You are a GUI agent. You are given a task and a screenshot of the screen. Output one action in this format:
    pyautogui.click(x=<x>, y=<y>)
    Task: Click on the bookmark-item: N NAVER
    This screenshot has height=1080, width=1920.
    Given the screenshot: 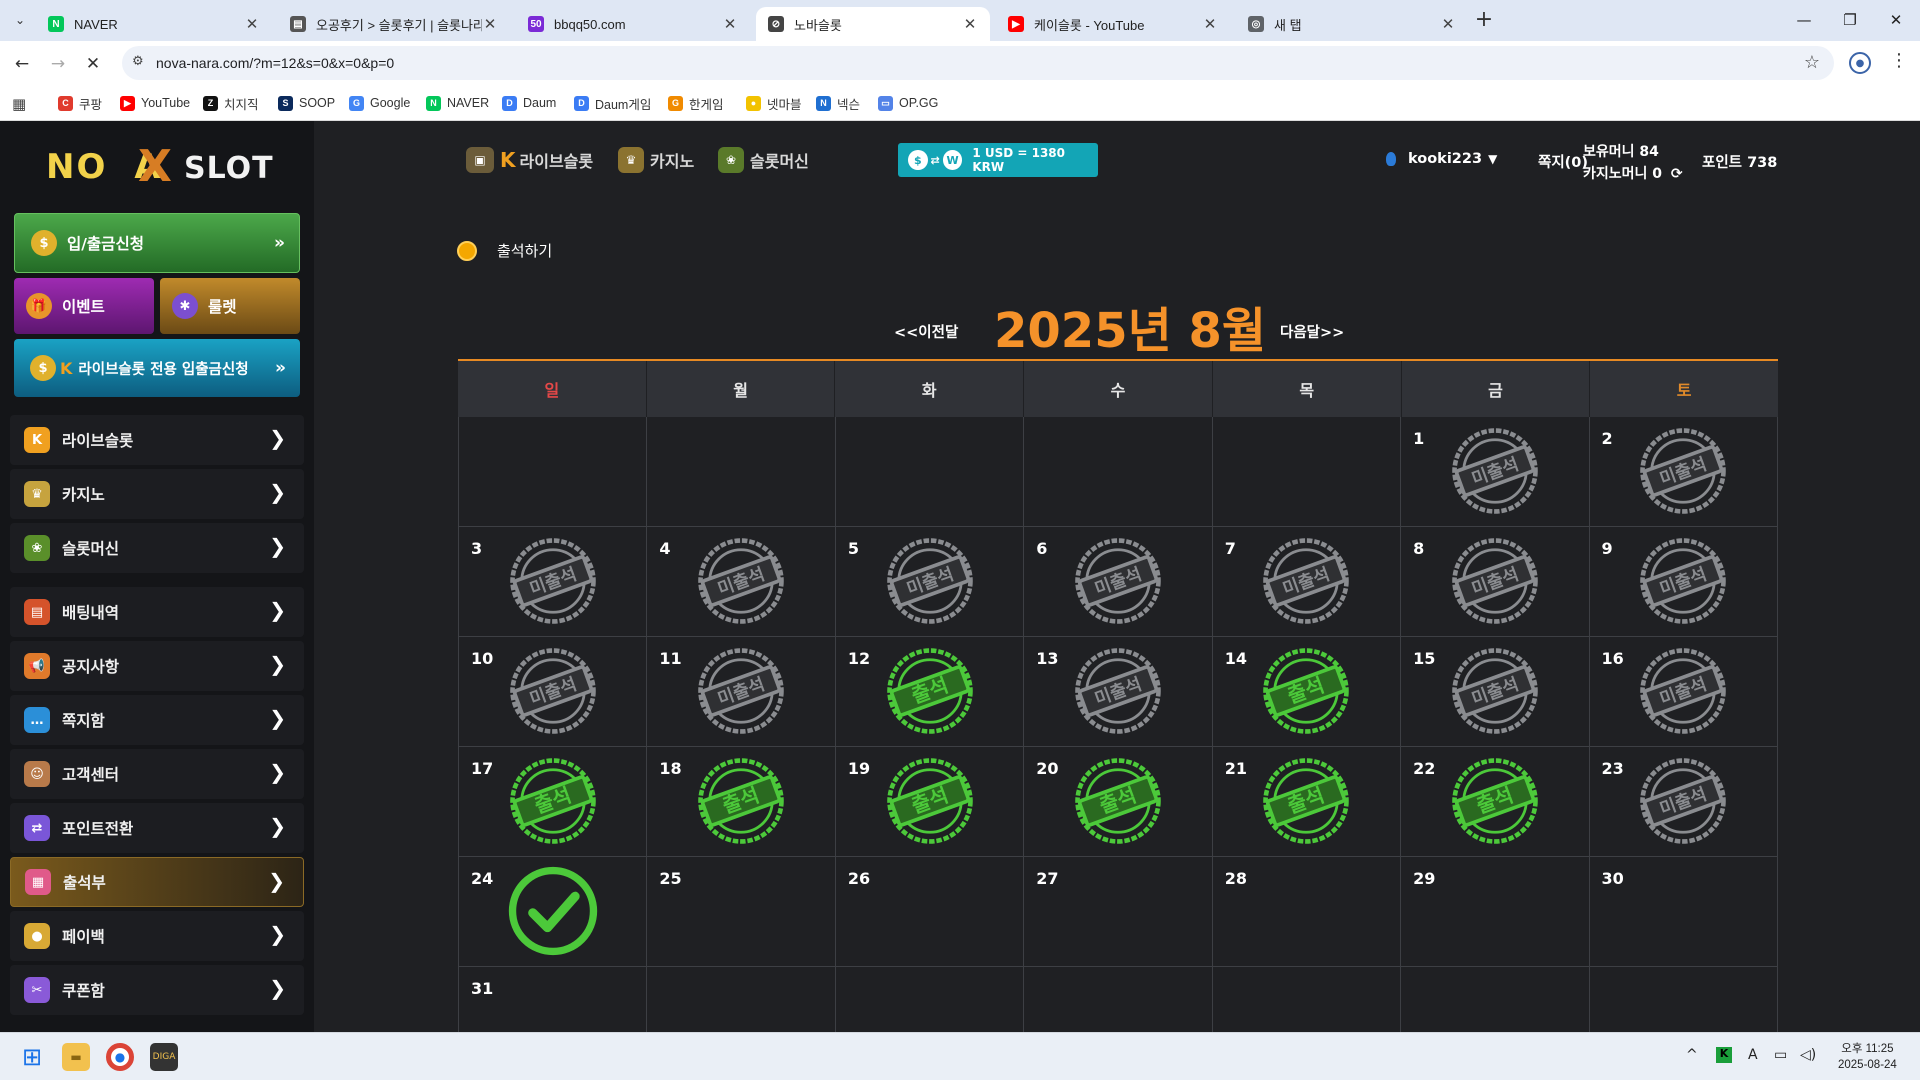 What is the action you would take?
    pyautogui.click(x=457, y=103)
    